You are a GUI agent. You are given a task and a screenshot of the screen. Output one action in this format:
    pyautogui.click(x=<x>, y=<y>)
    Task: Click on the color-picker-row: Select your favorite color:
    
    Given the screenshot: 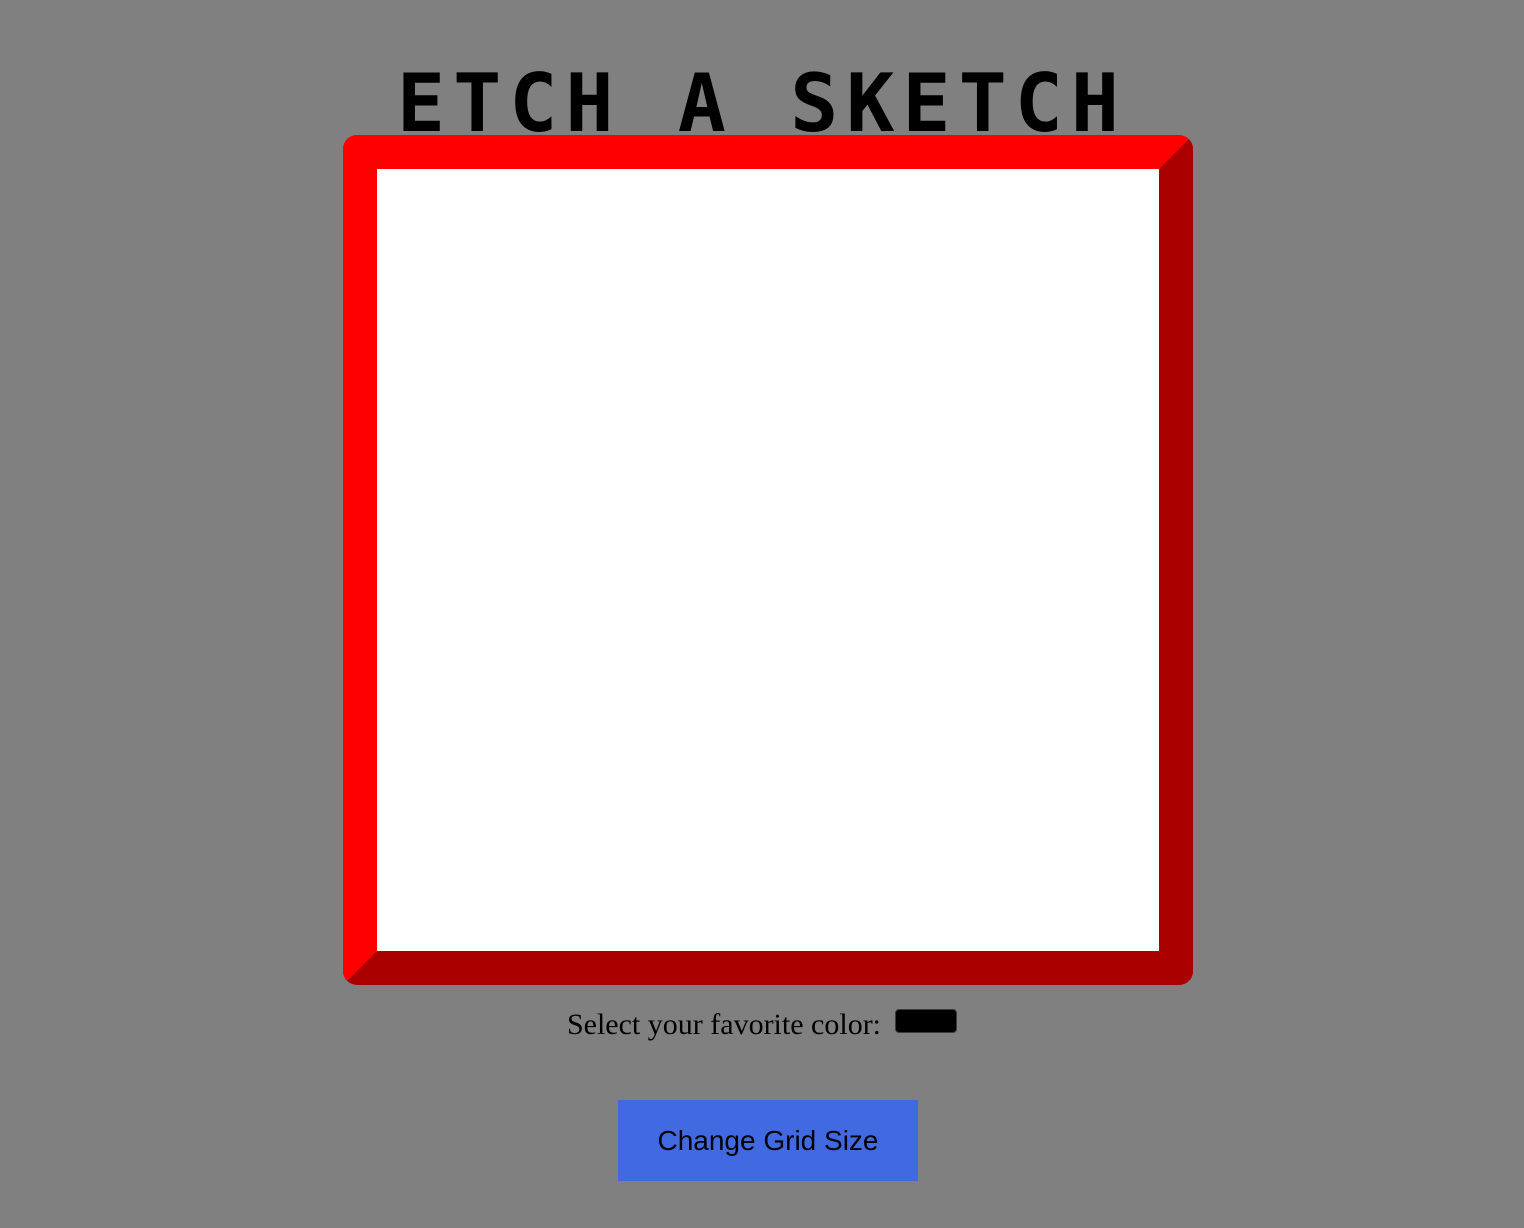 What is the action you would take?
    pyautogui.click(x=762, y=1024)
    